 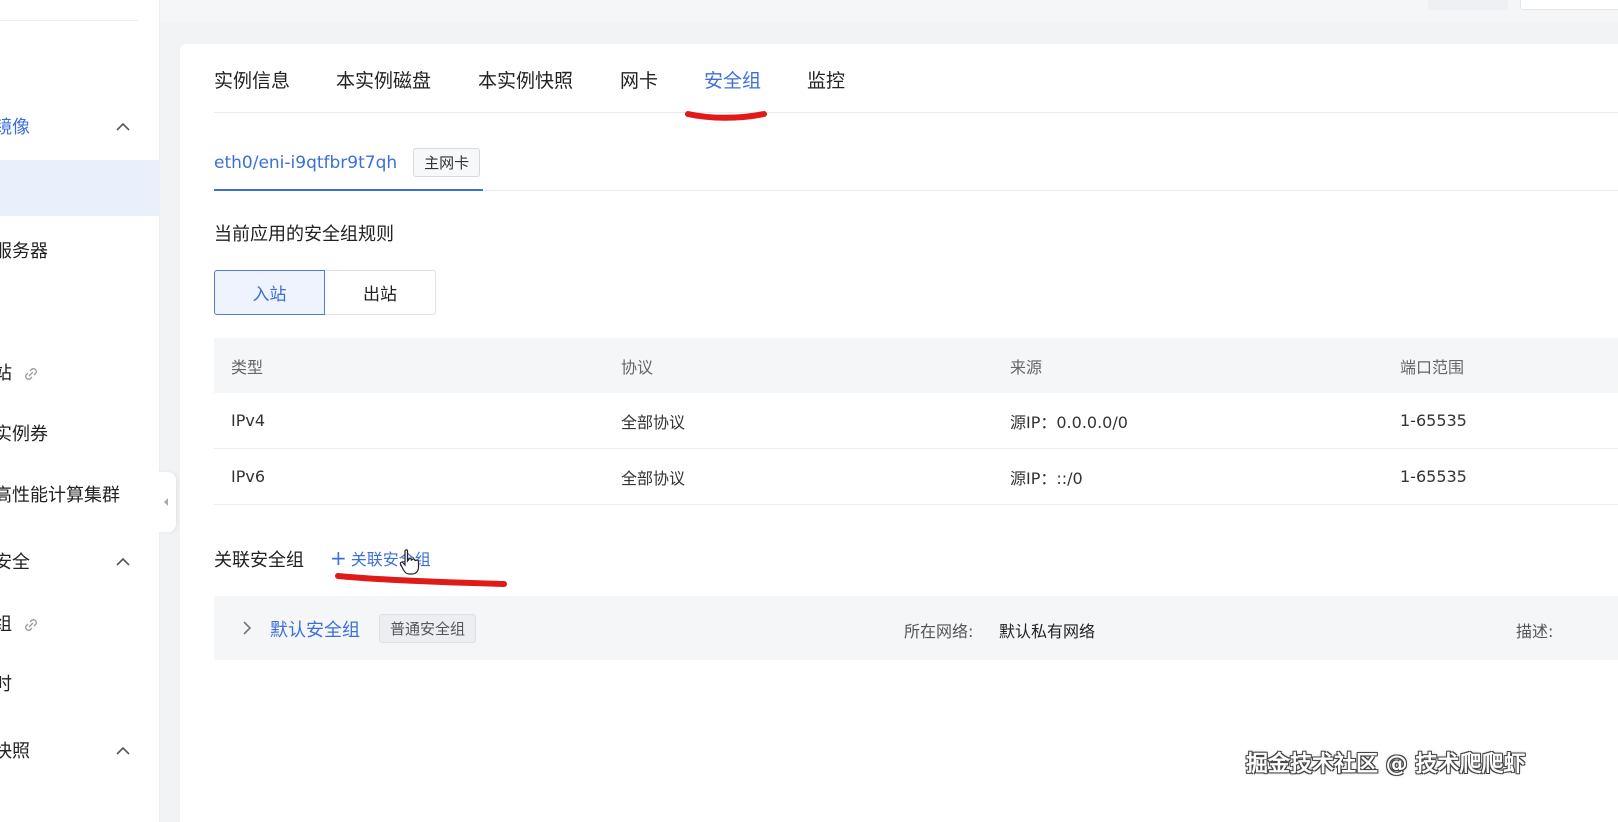 I want to click on primary-nic-tag: 主网卡, so click(x=447, y=162).